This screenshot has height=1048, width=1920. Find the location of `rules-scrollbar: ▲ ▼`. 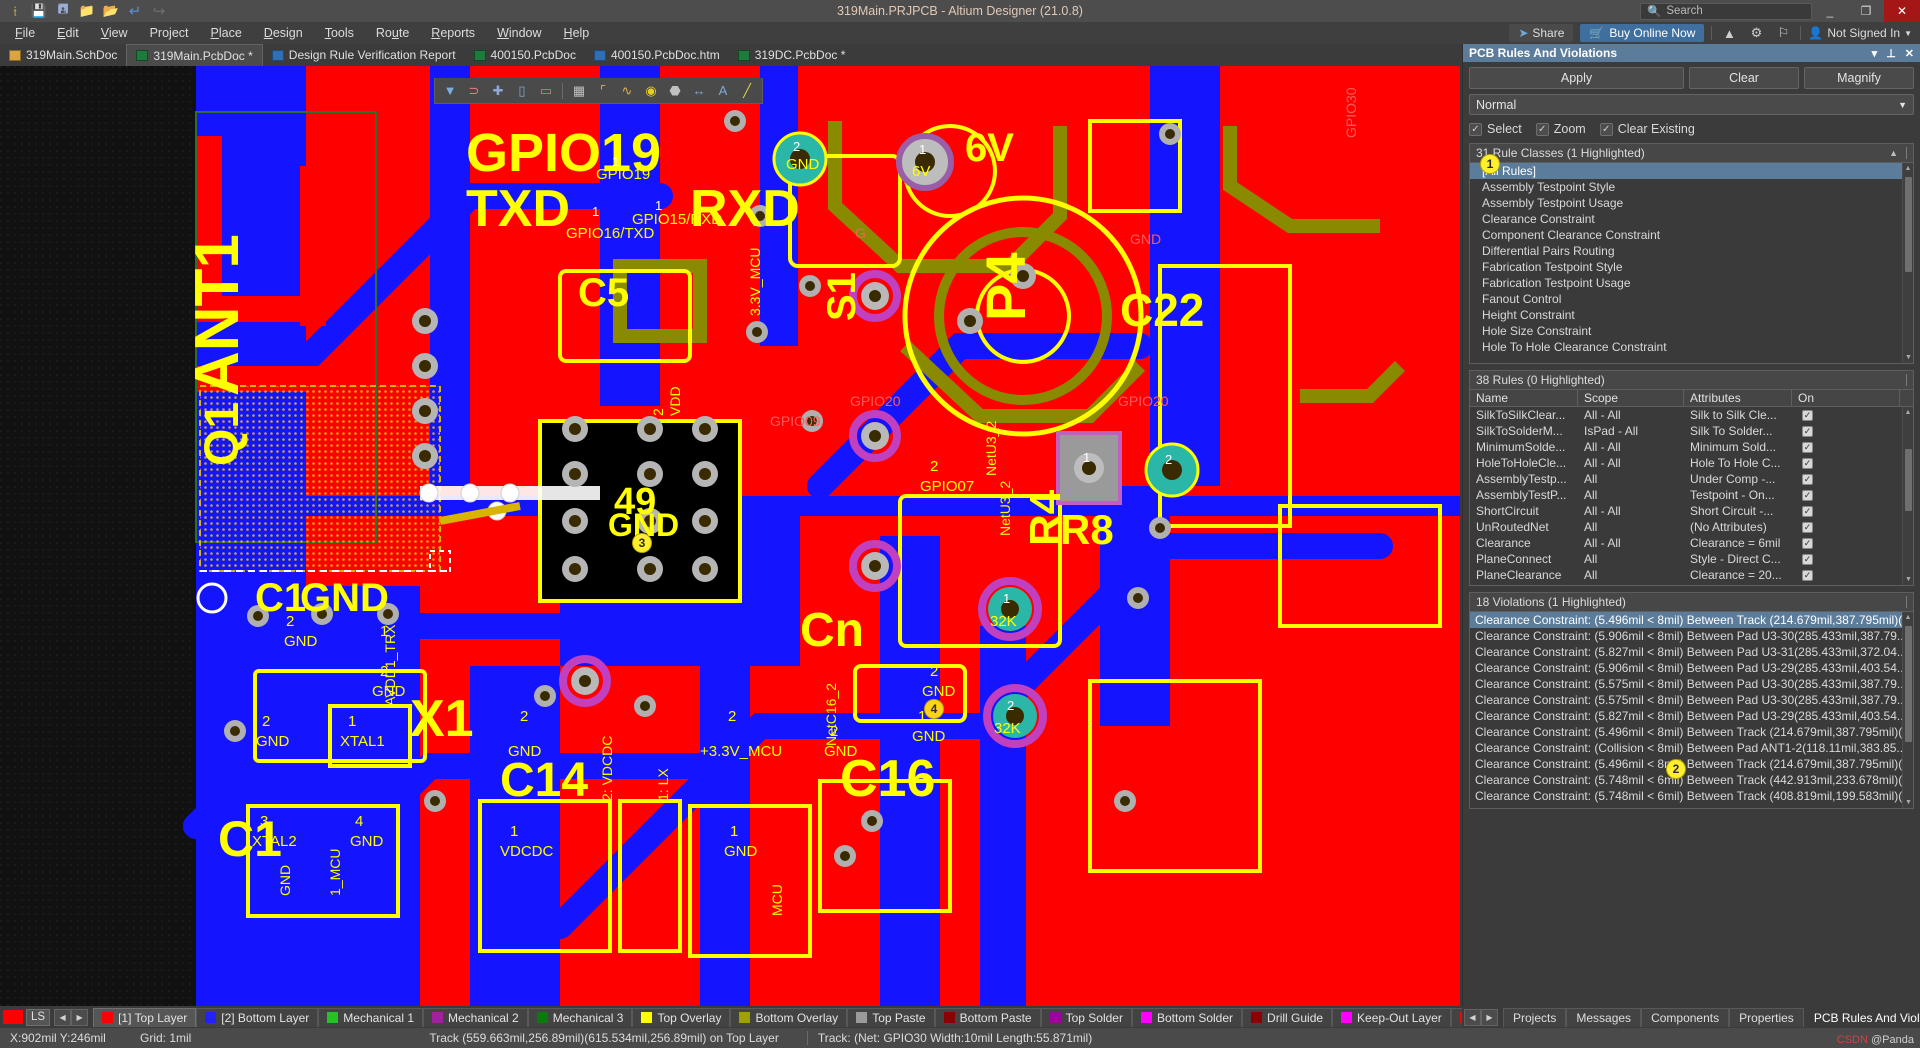

rules-scrollbar: ▲ ▼ is located at coordinates (1907, 496).